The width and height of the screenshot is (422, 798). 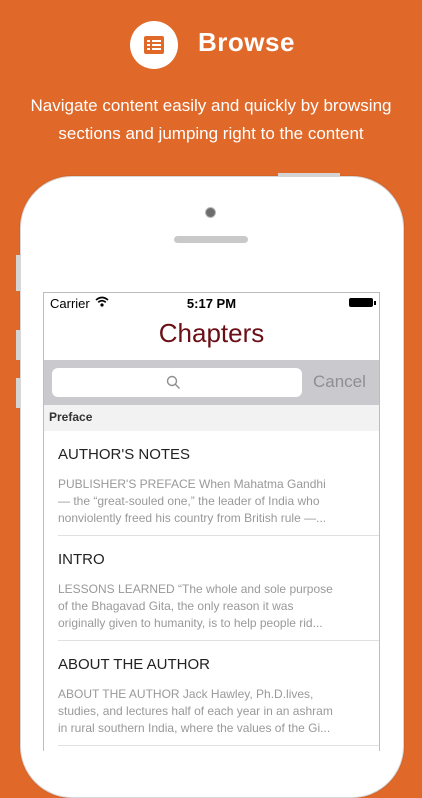 I want to click on row-divider, so click(x=218, y=745).